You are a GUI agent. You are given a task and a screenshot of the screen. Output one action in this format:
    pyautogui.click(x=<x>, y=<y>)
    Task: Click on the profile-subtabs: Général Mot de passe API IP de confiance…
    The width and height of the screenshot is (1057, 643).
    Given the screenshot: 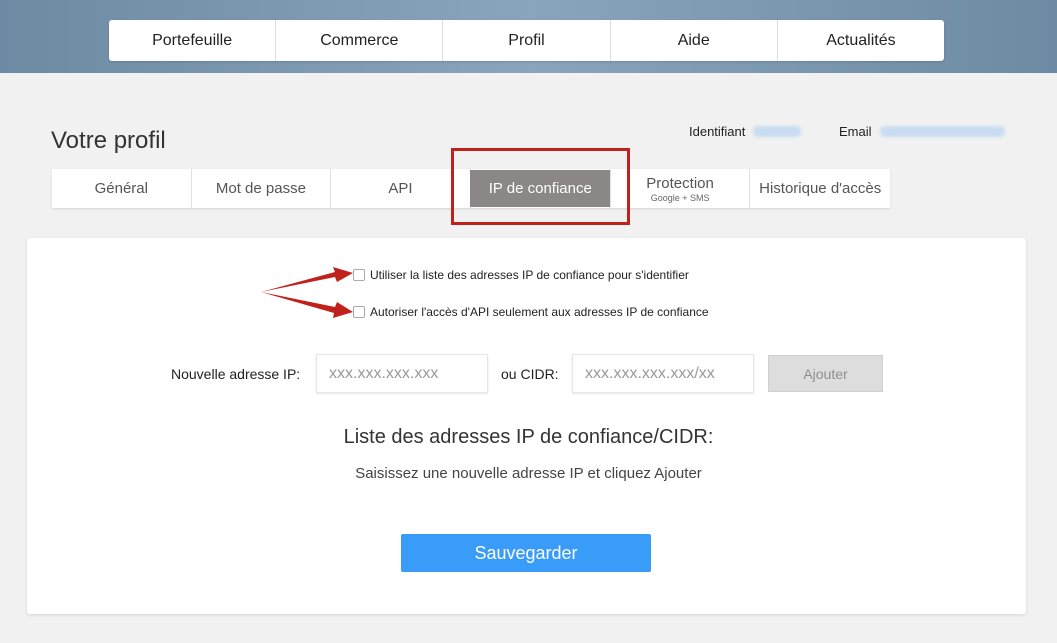 What is the action you would take?
    pyautogui.click(x=471, y=188)
    